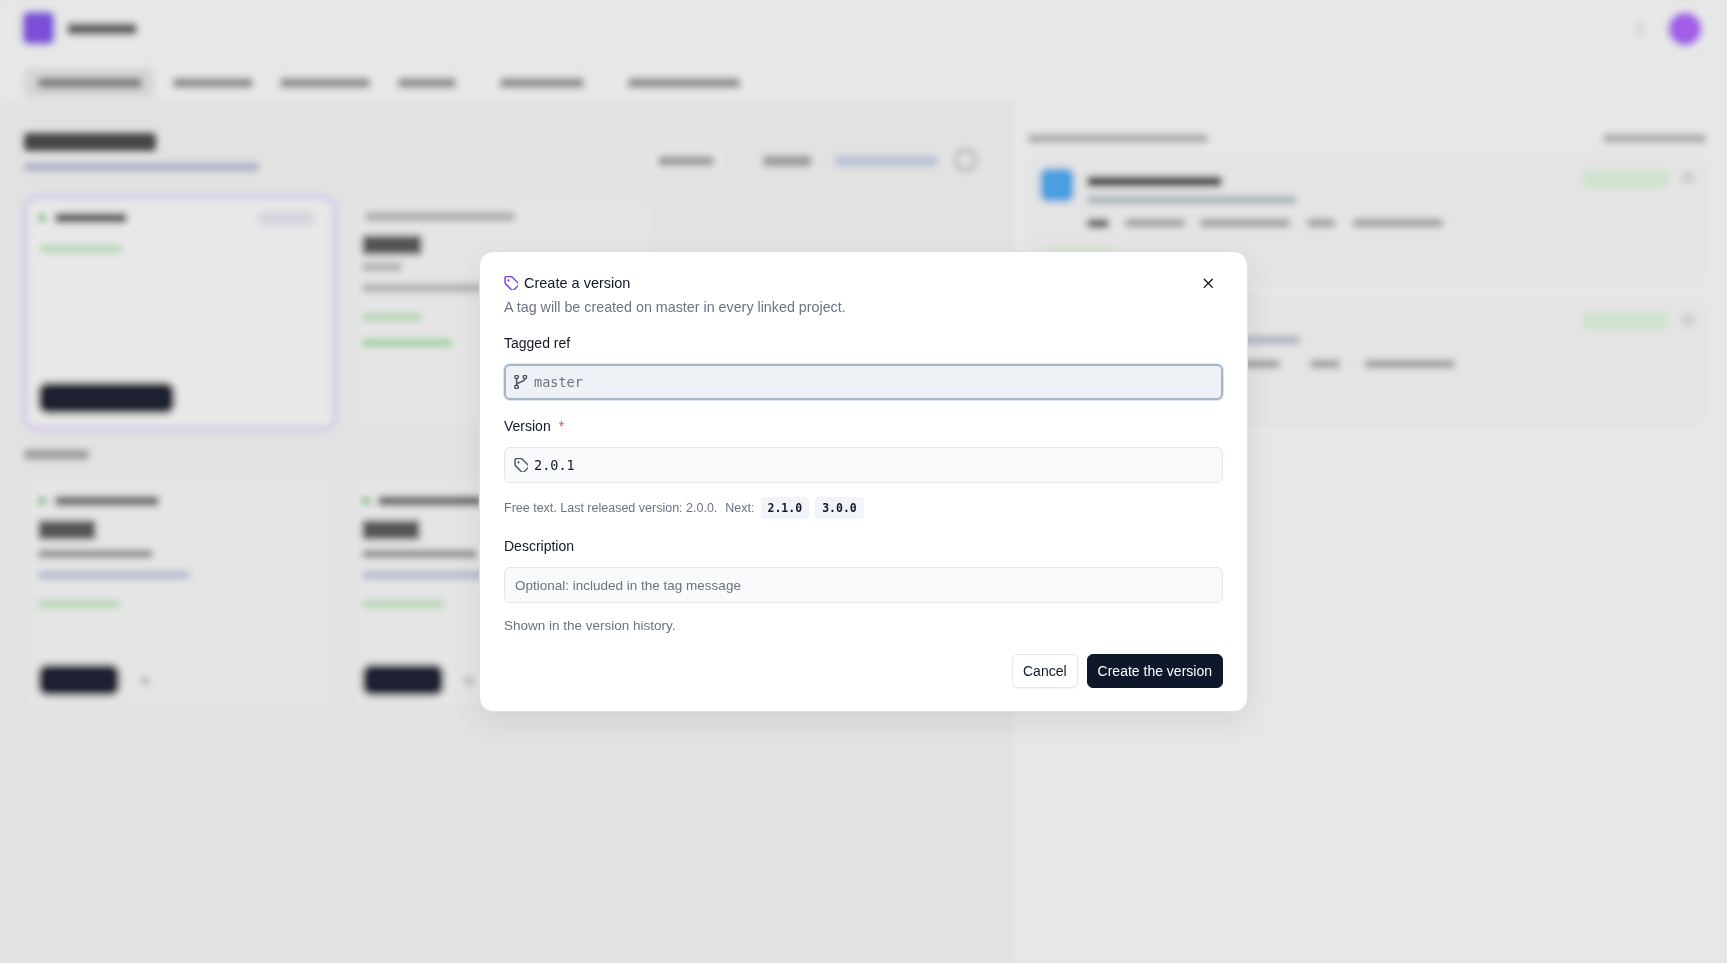 Image resolution: width=1727 pixels, height=963 pixels. I want to click on version-suggestion-chip: 2.1.0, so click(785, 508).